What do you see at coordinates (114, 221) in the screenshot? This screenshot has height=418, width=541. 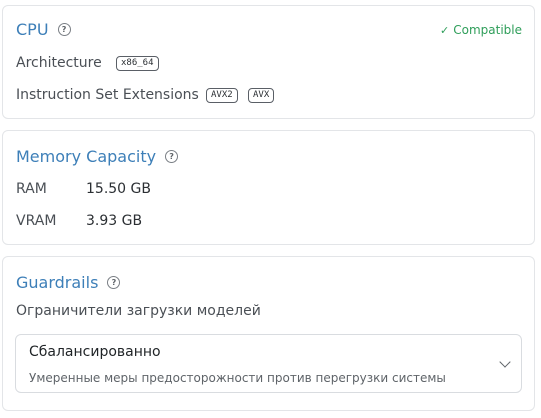 I see `vram-value: 3.93 GB` at bounding box center [114, 221].